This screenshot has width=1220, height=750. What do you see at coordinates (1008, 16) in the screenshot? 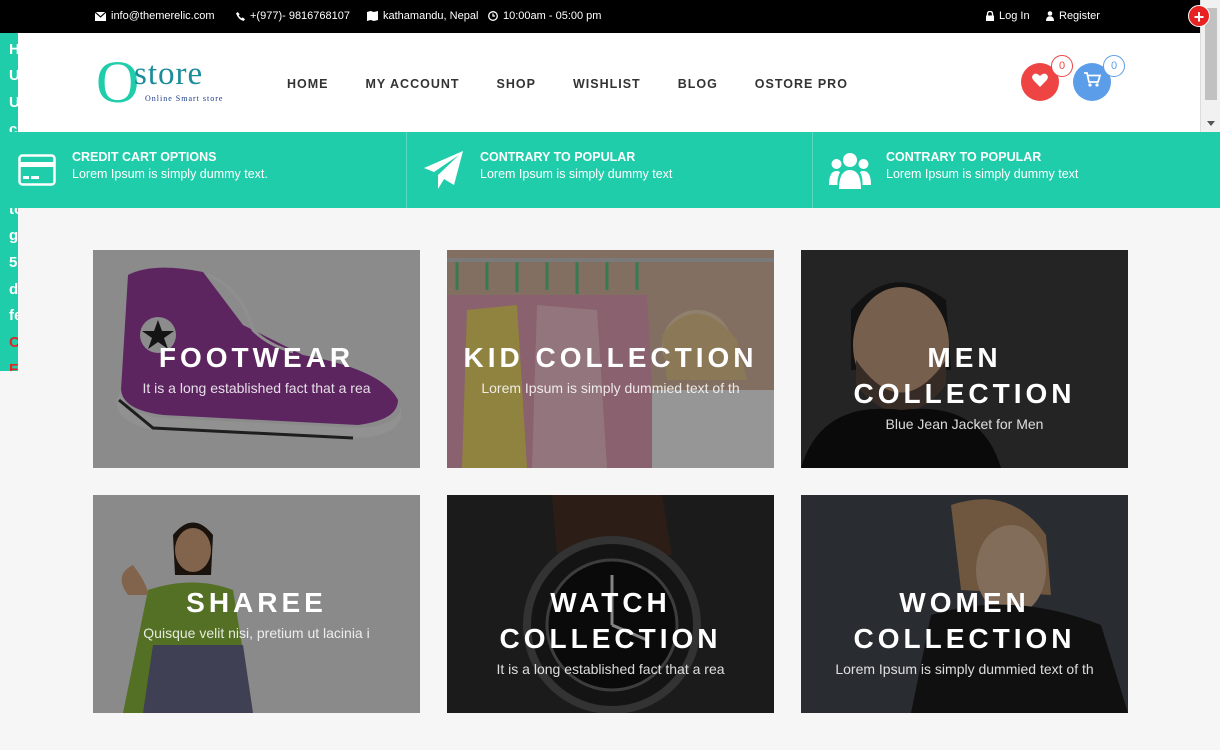
I see `login-link: Log In` at bounding box center [1008, 16].